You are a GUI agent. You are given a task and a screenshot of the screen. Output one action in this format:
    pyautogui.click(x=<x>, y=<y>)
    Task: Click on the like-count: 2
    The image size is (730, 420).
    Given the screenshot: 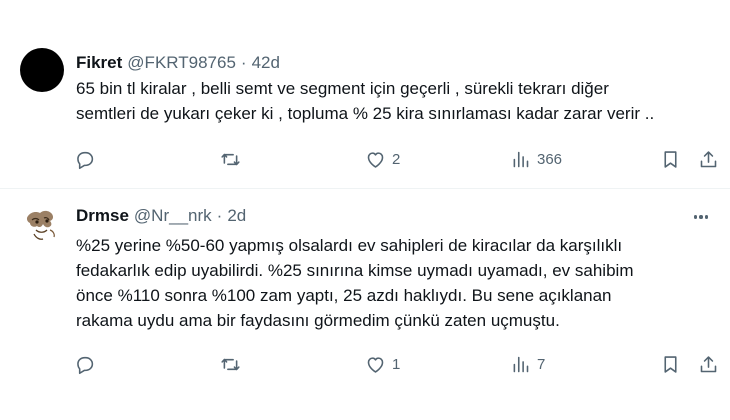 What is the action you would take?
    pyautogui.click(x=396, y=159)
    